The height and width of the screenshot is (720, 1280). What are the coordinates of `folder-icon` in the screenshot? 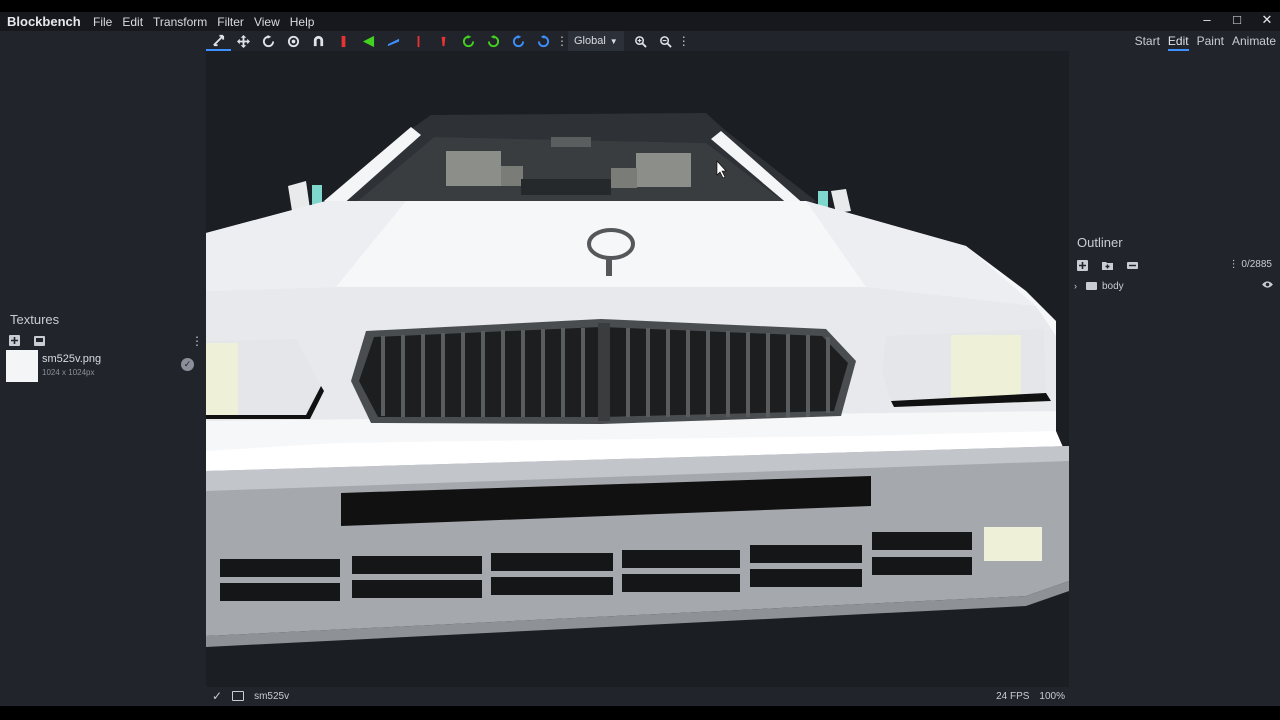 It's located at (1091, 286).